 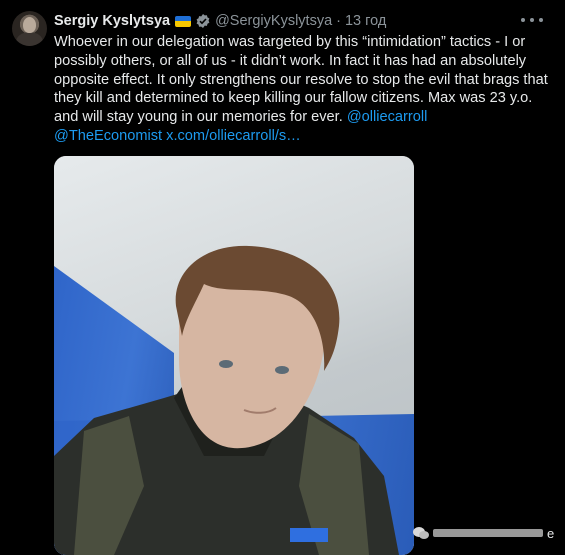 What do you see at coordinates (387, 117) in the screenshot?
I see `mention-link: @olliecarroll` at bounding box center [387, 117].